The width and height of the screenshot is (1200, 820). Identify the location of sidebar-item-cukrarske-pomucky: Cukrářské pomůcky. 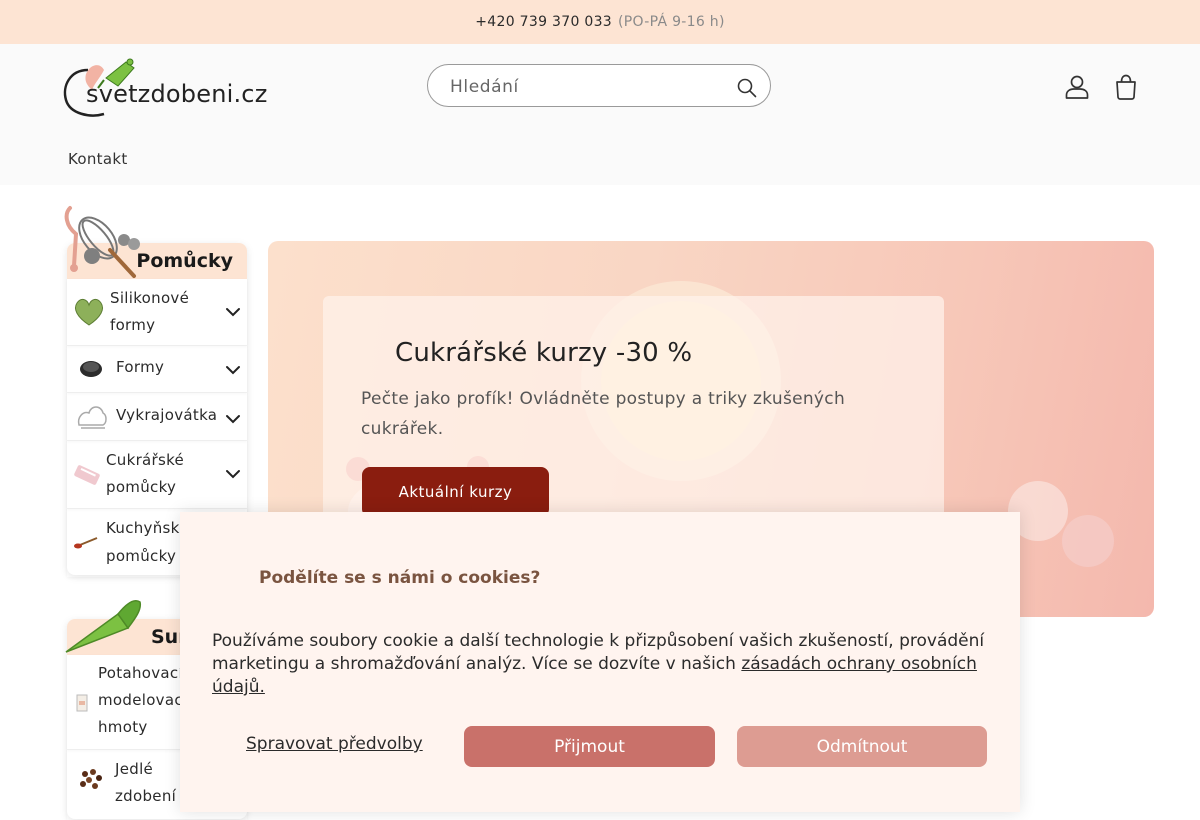
(157, 475).